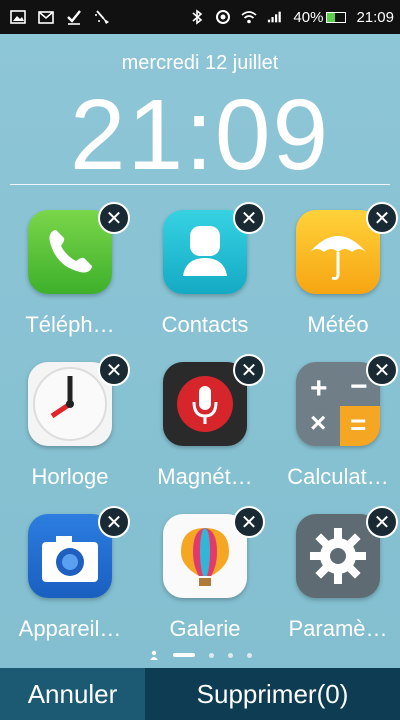  Describe the element at coordinates (223, 17) in the screenshot. I see `sync-icon` at that location.